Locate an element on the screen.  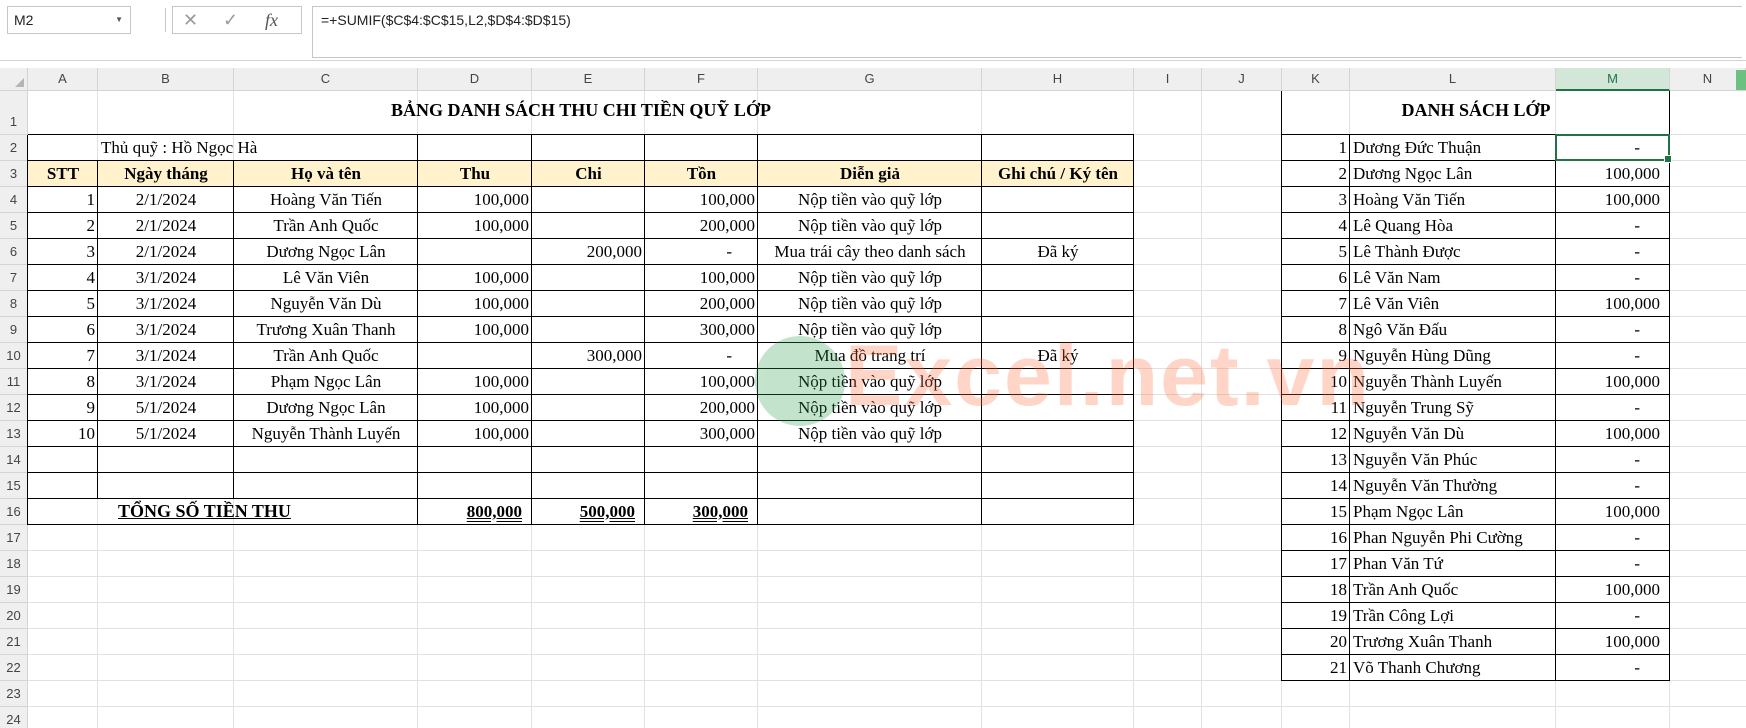
column-header-h: H is located at coordinates (1058, 79).